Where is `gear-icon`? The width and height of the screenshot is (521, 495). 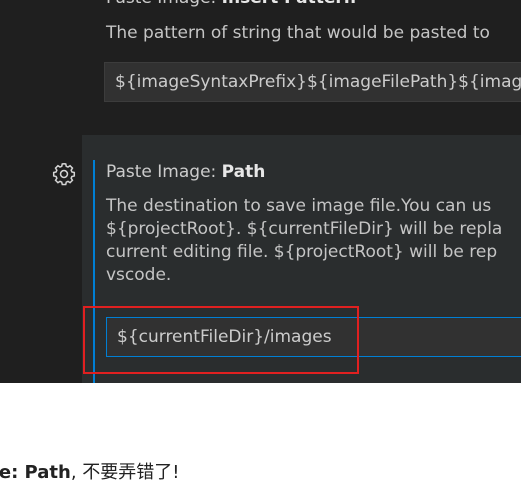 gear-icon is located at coordinates (64, 174).